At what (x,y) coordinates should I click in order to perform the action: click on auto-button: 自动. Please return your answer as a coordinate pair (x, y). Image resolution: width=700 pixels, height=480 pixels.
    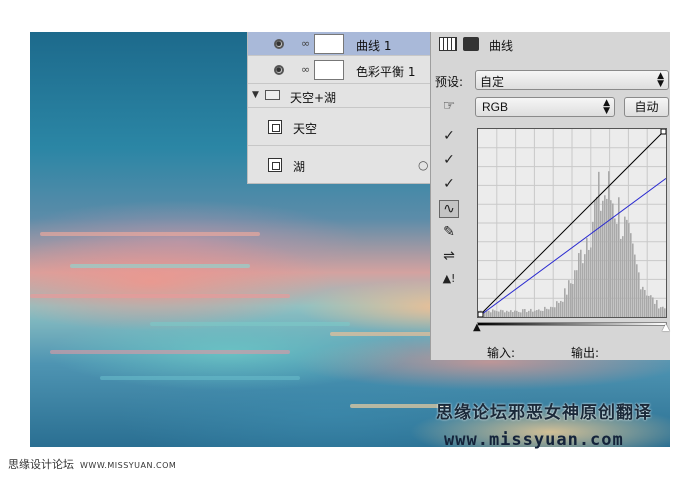
    Looking at the image, I should click on (646, 107).